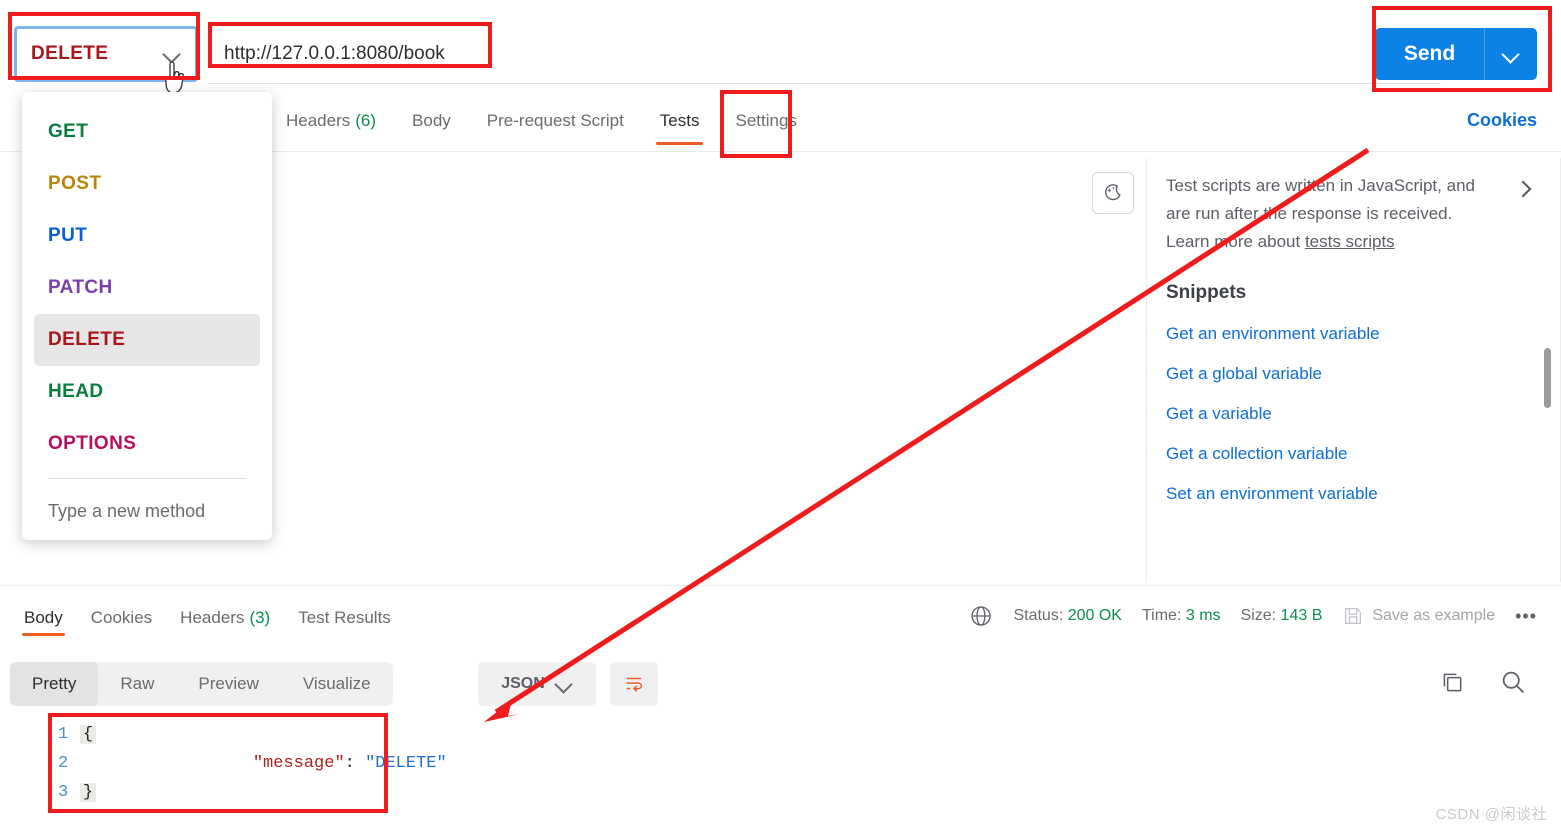 The width and height of the screenshot is (1561, 832). I want to click on tab-pre-request-script-label: Pre-request Script, so click(555, 120).